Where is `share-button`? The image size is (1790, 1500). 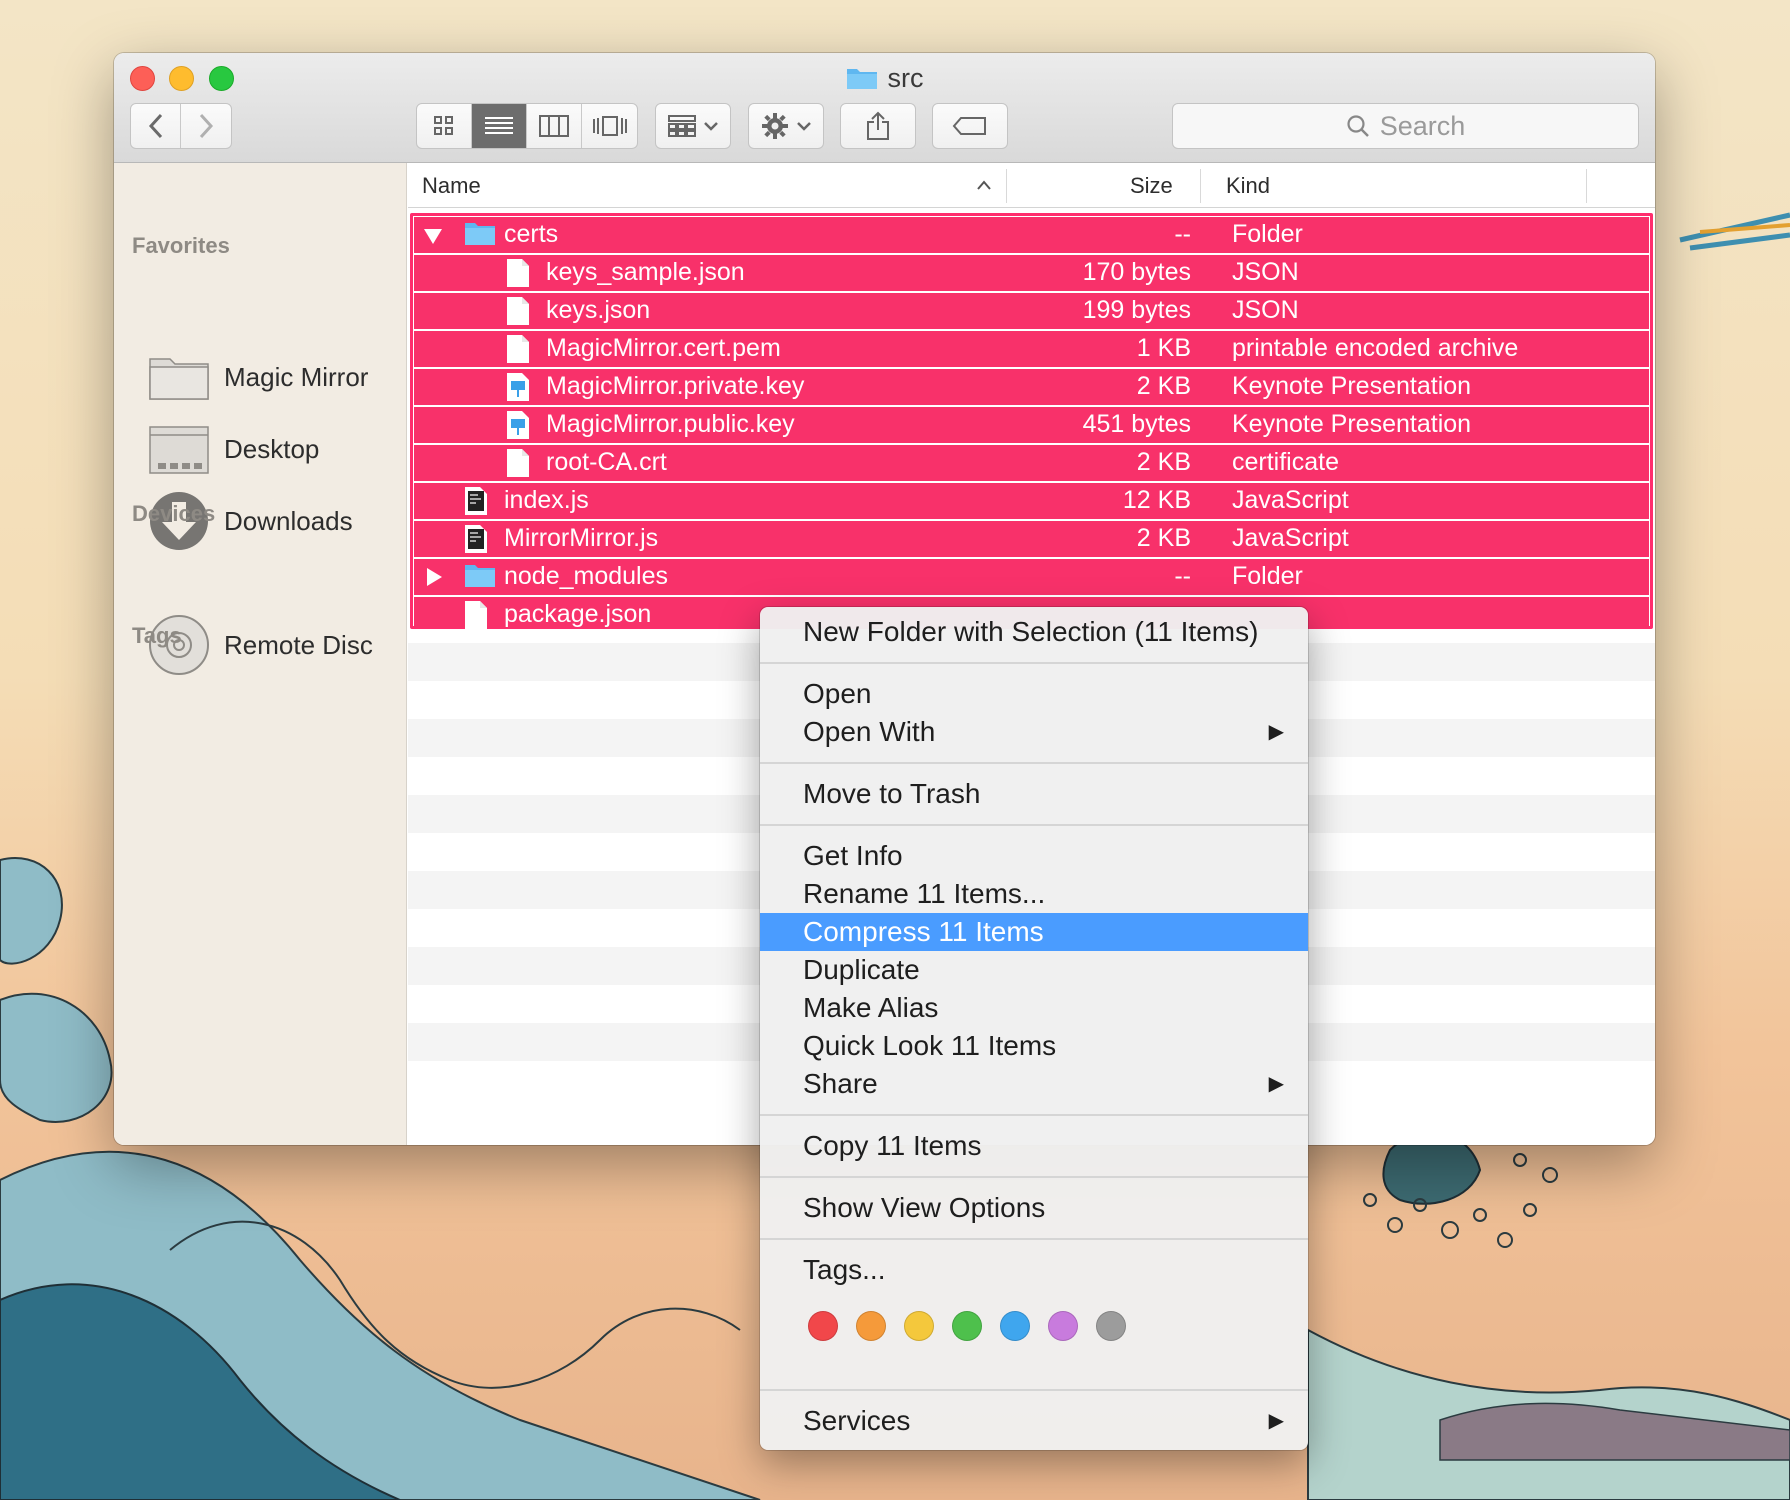 share-button is located at coordinates (878, 126).